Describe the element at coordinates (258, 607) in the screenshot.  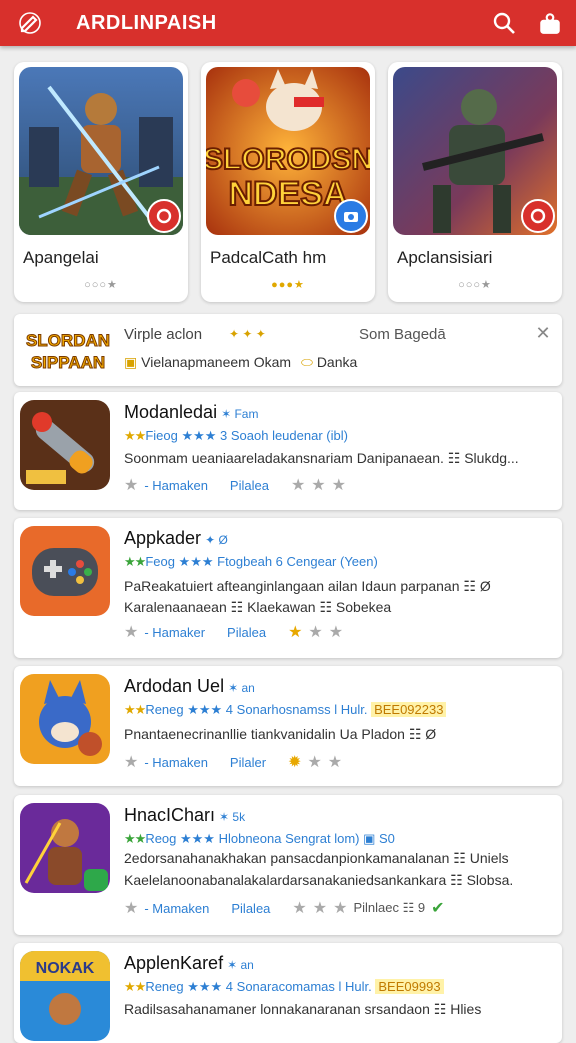
I see `app-description-2: Karalenaanaean ☷ Klaekawan ☷ Sobekea` at that location.